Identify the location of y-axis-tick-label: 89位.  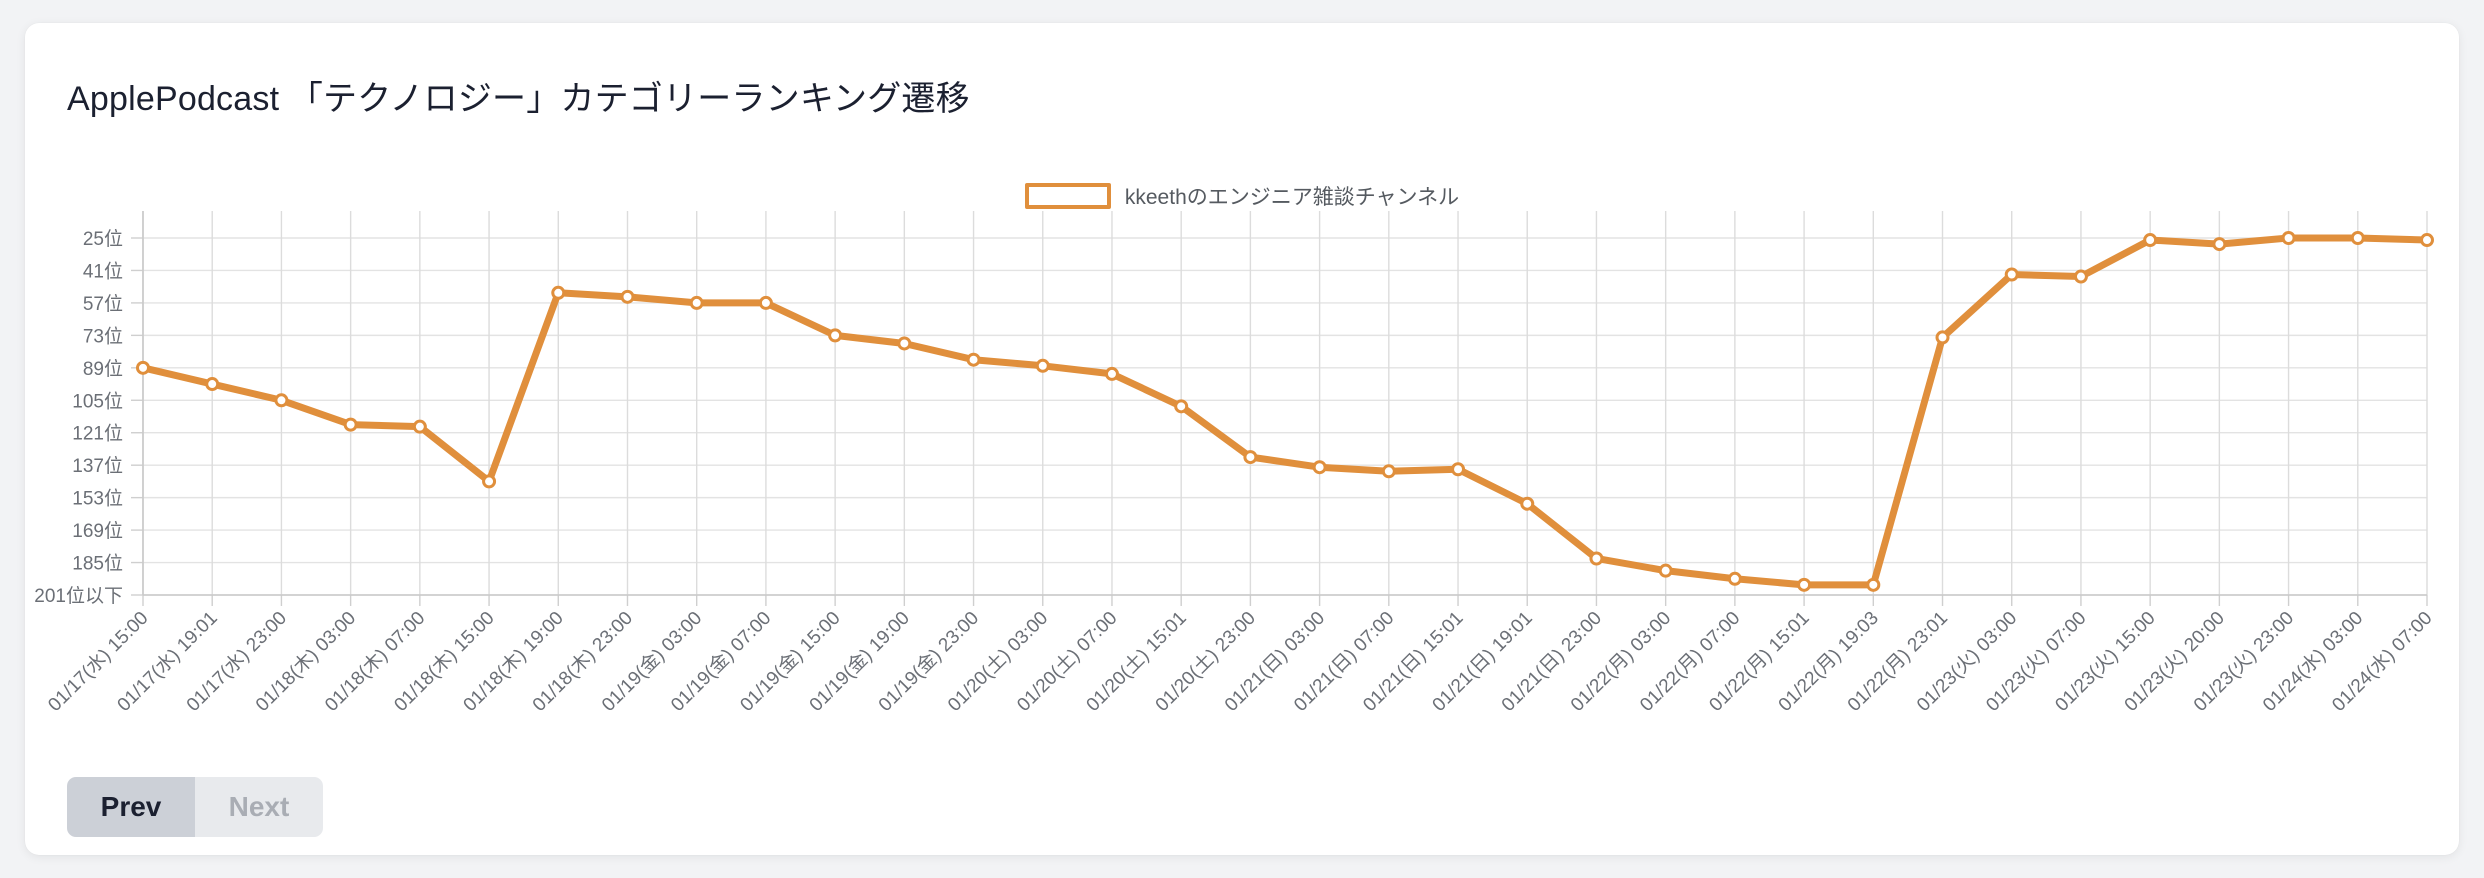
(103, 369).